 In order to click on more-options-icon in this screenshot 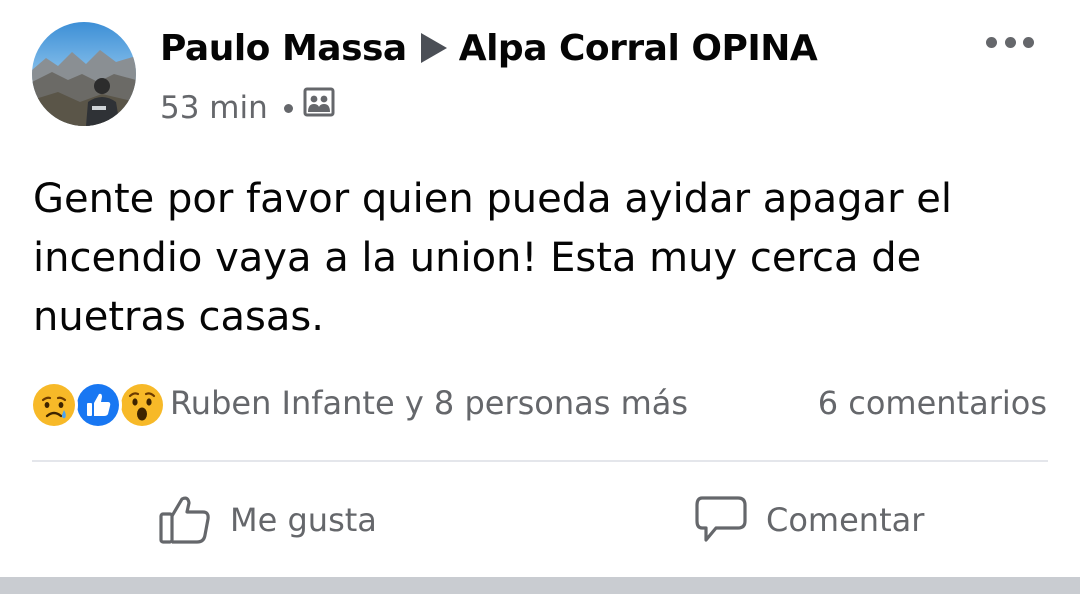, I will do `click(1010, 42)`.